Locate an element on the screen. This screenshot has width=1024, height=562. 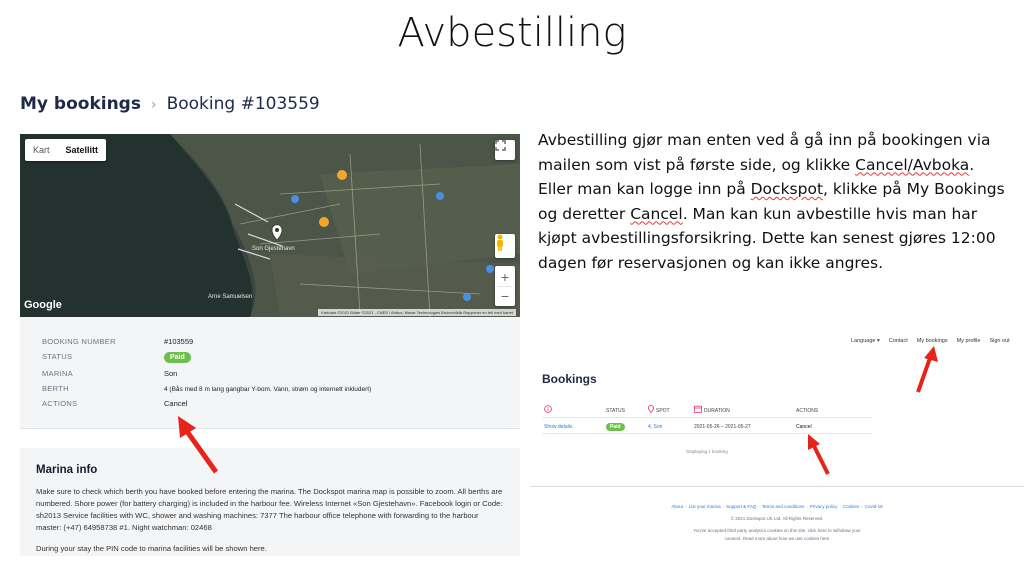
explanation-cancel: Cancel is located at coordinates (656, 213).